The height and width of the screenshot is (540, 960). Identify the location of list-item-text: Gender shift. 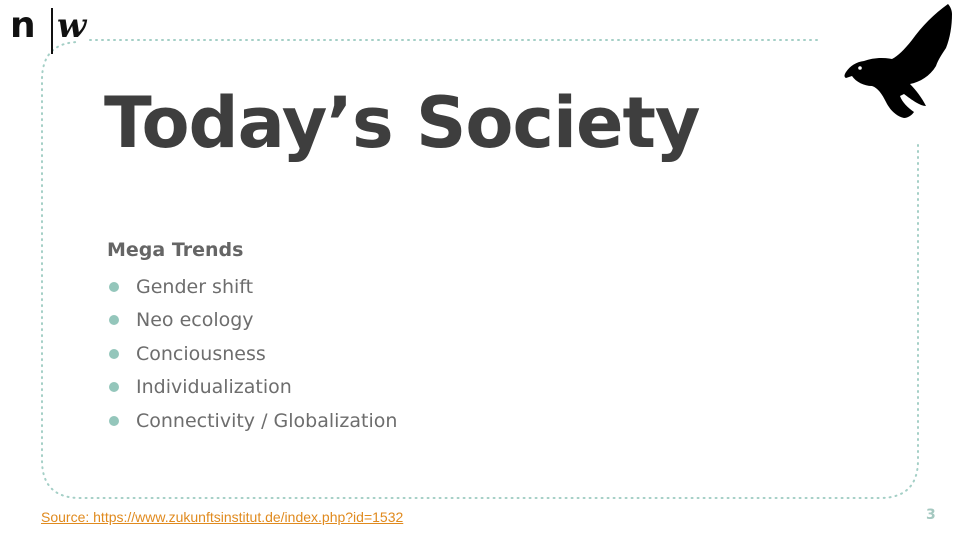
(195, 286).